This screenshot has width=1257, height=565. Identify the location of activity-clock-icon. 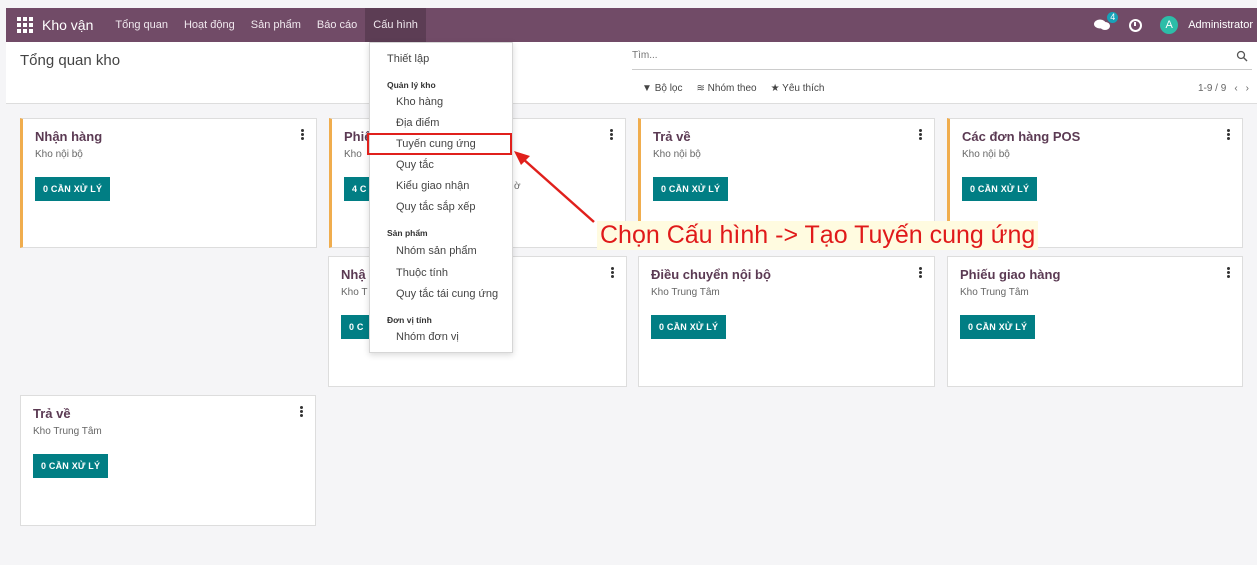
(1136, 25).